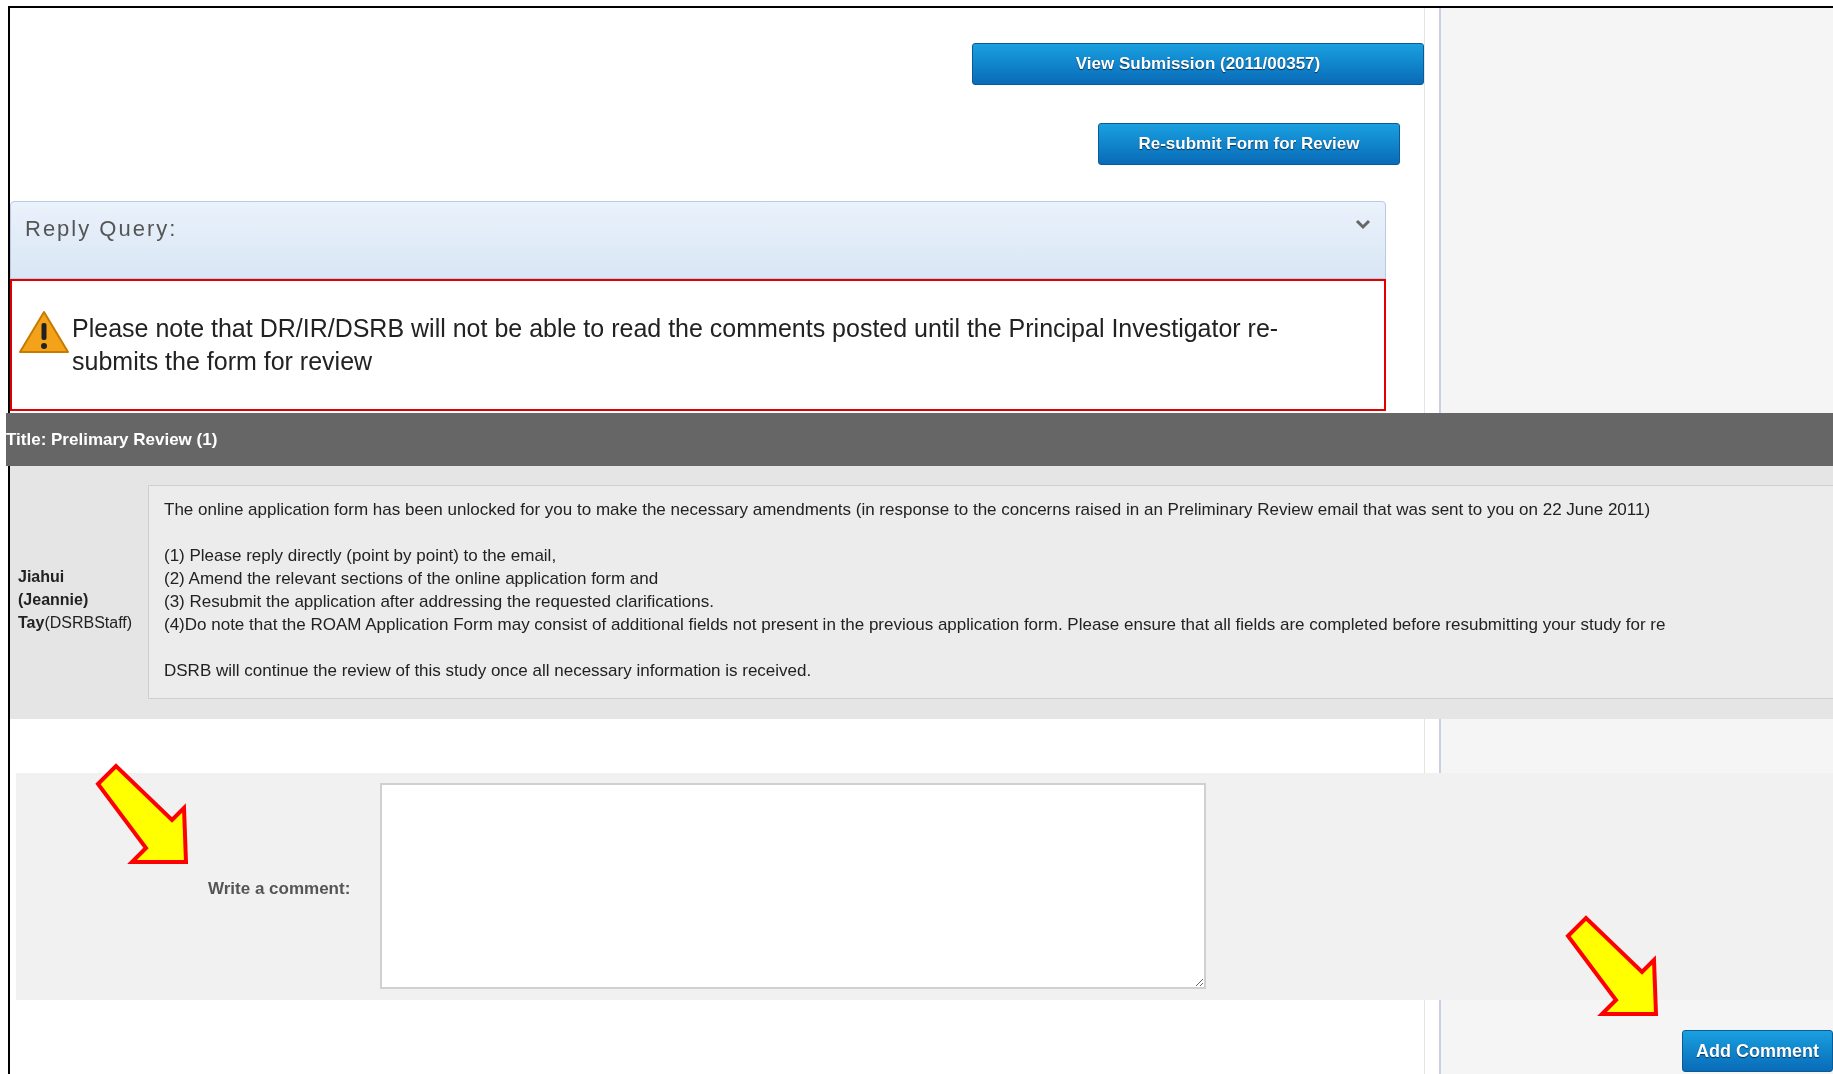 This screenshot has width=1833, height=1074. What do you see at coordinates (1198, 64) in the screenshot?
I see `header-button: View Submission (2011/00357)` at bounding box center [1198, 64].